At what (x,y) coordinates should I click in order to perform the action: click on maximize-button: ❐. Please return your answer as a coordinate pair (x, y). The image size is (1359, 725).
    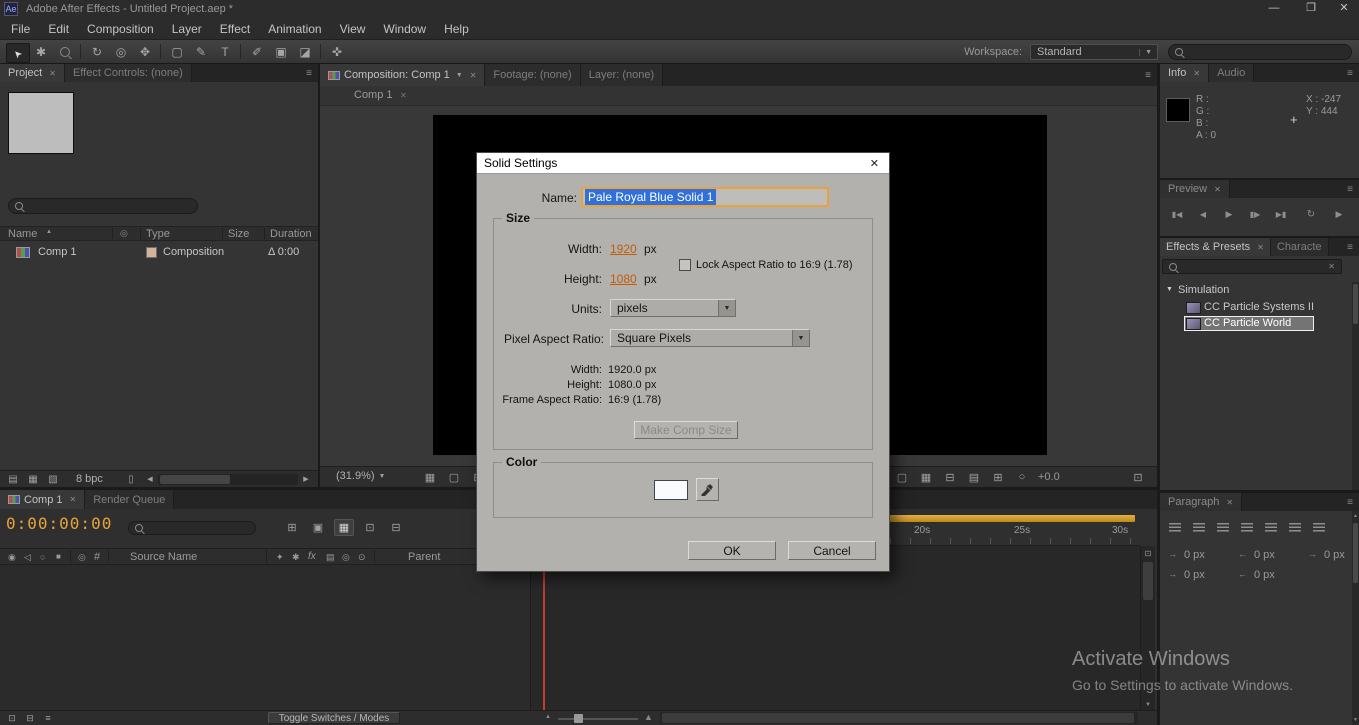
    Looking at the image, I should click on (1311, 9).